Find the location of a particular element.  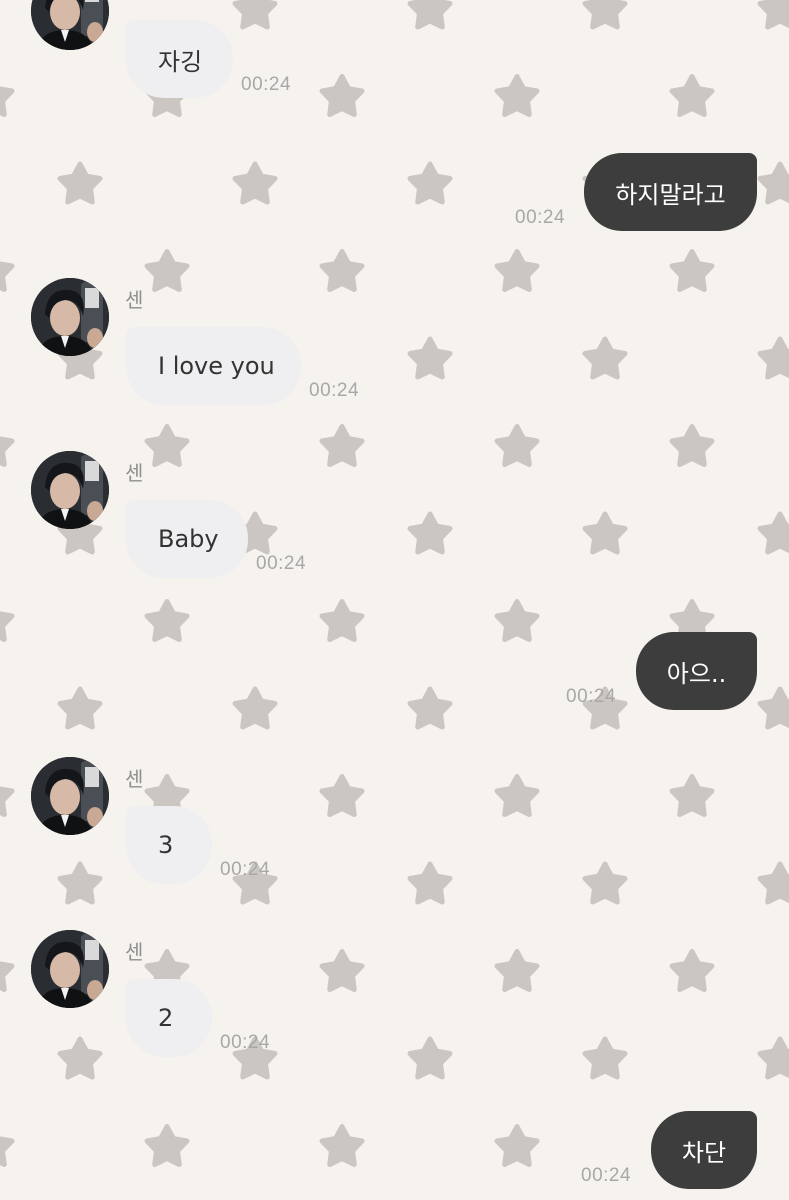

message-bubble: 자깅 is located at coordinates (179, 59).